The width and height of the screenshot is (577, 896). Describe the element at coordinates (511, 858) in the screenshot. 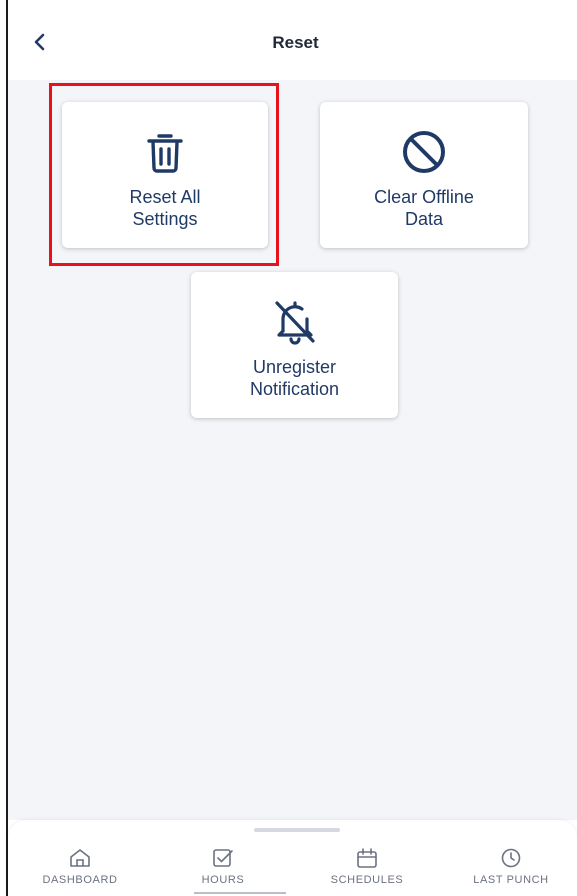

I see `clock-icon` at that location.